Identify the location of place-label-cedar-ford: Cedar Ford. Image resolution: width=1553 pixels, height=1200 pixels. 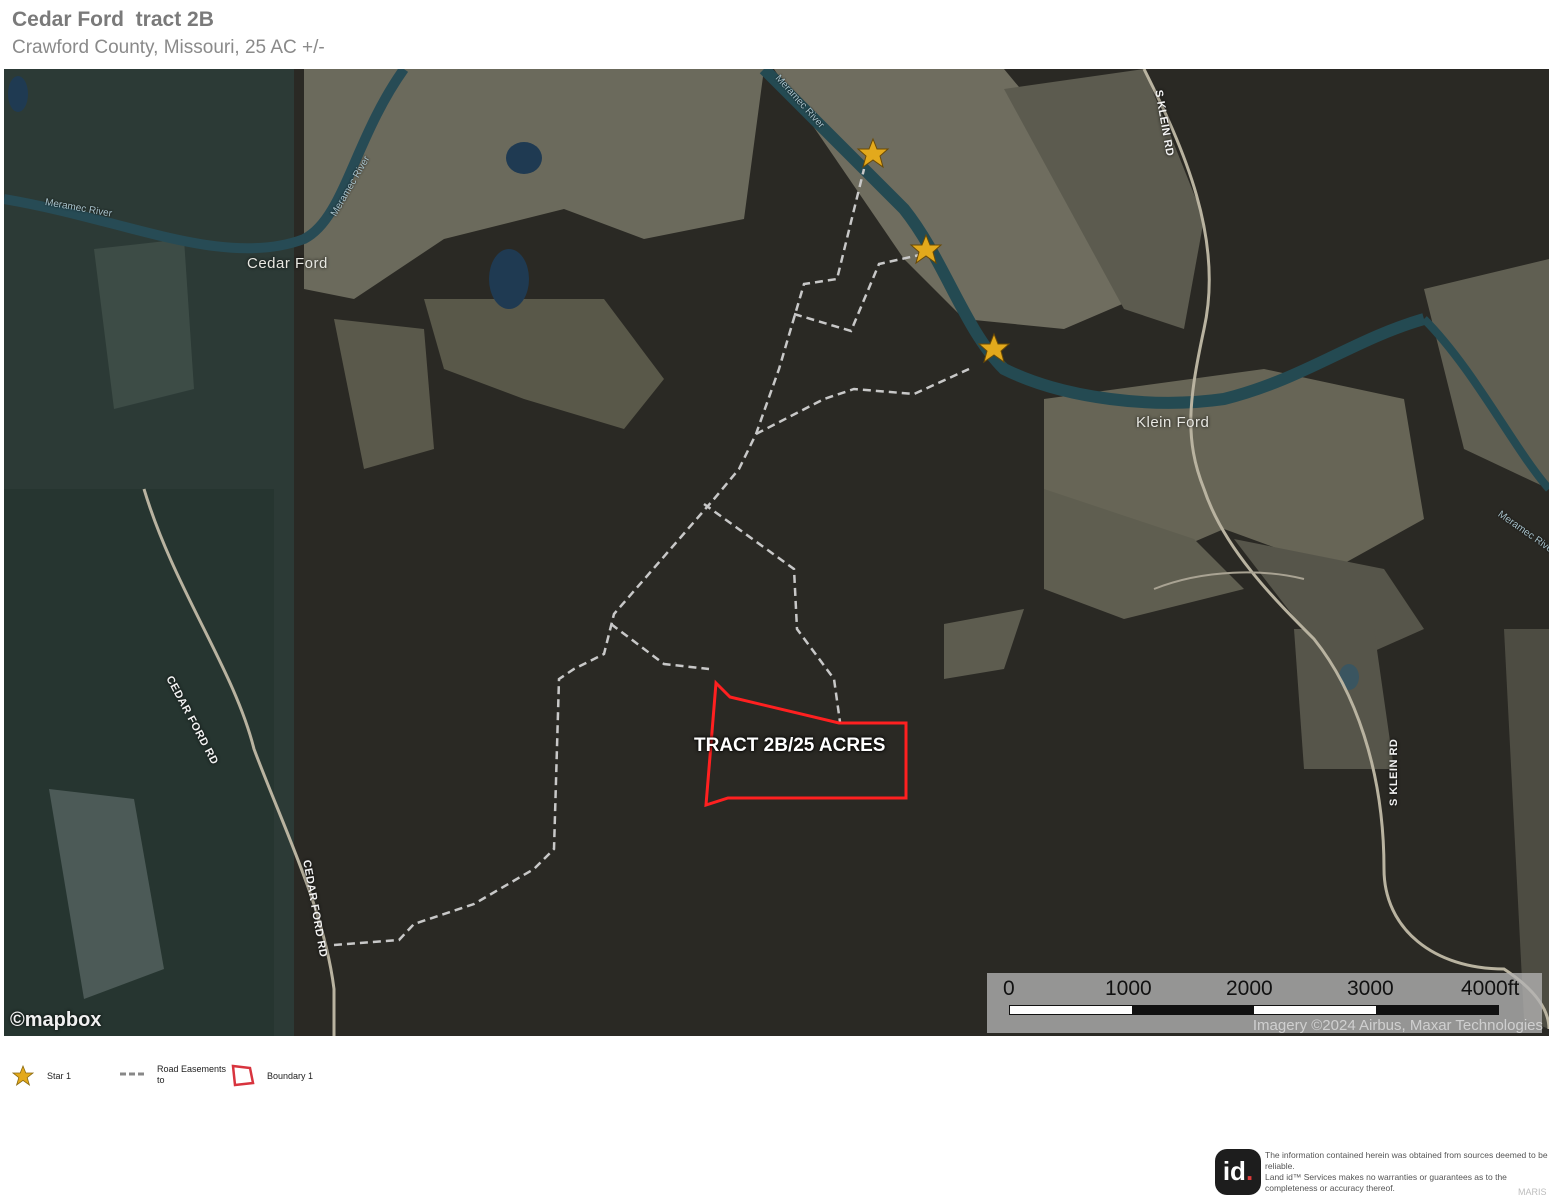
(287, 263).